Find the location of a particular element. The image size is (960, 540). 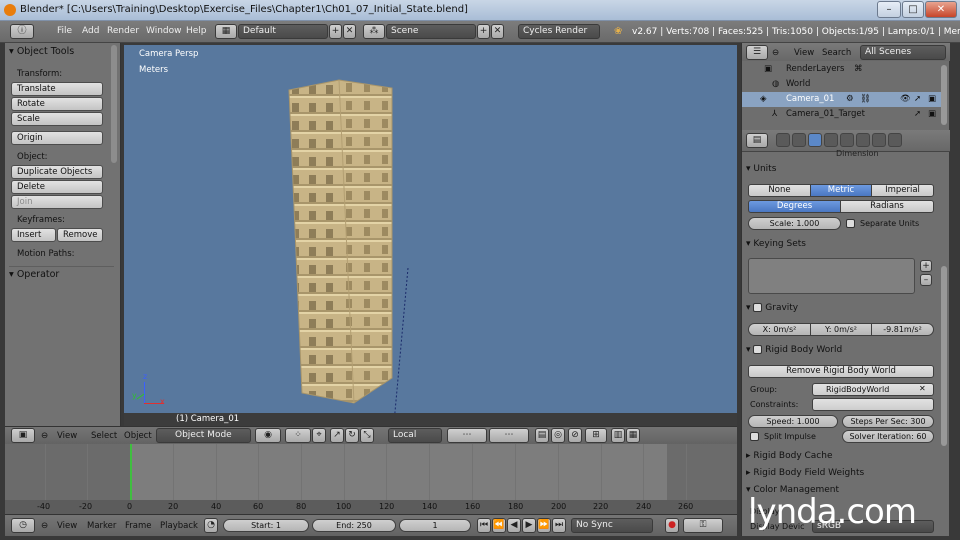

menu-select: Select is located at coordinates (104, 436).